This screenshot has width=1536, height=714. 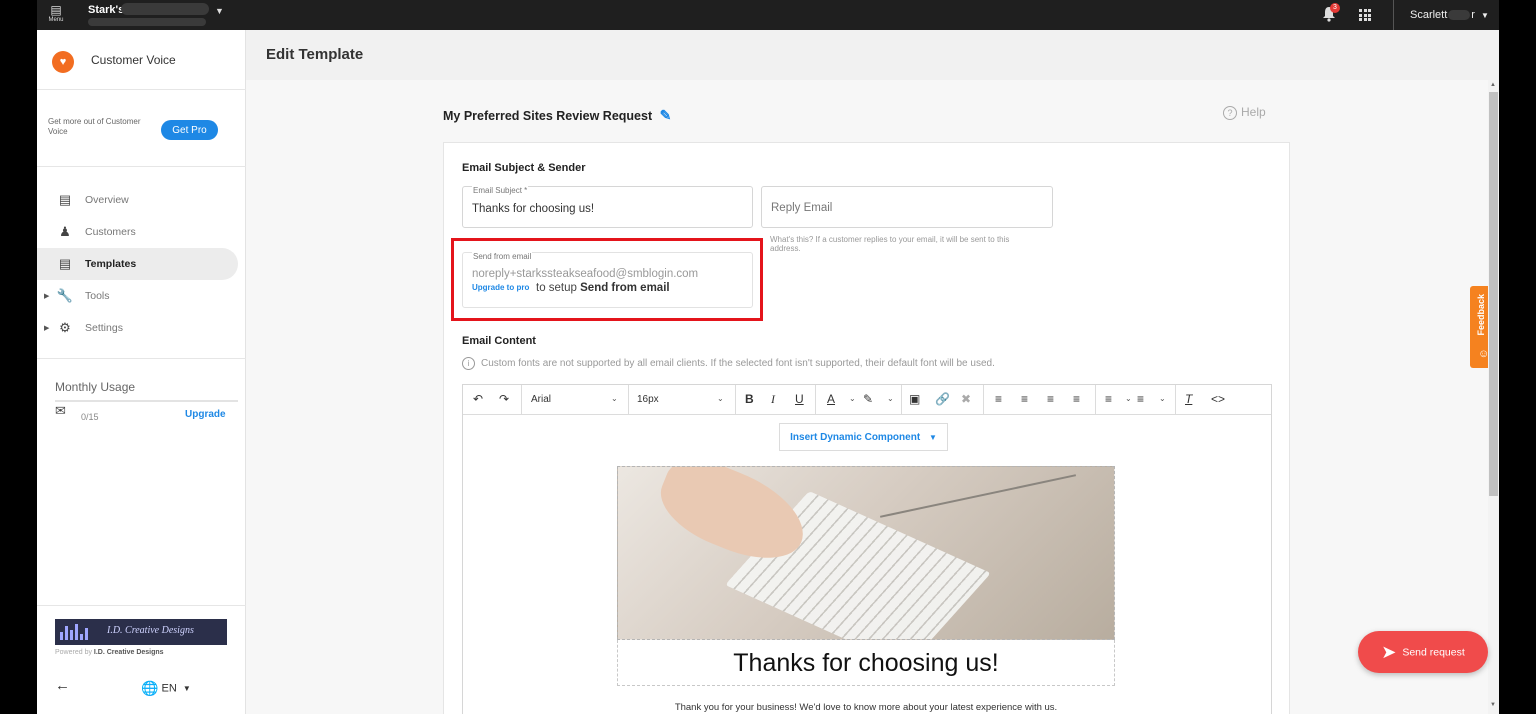 I want to click on code-view-icon: <>, so click(x=1218, y=399).